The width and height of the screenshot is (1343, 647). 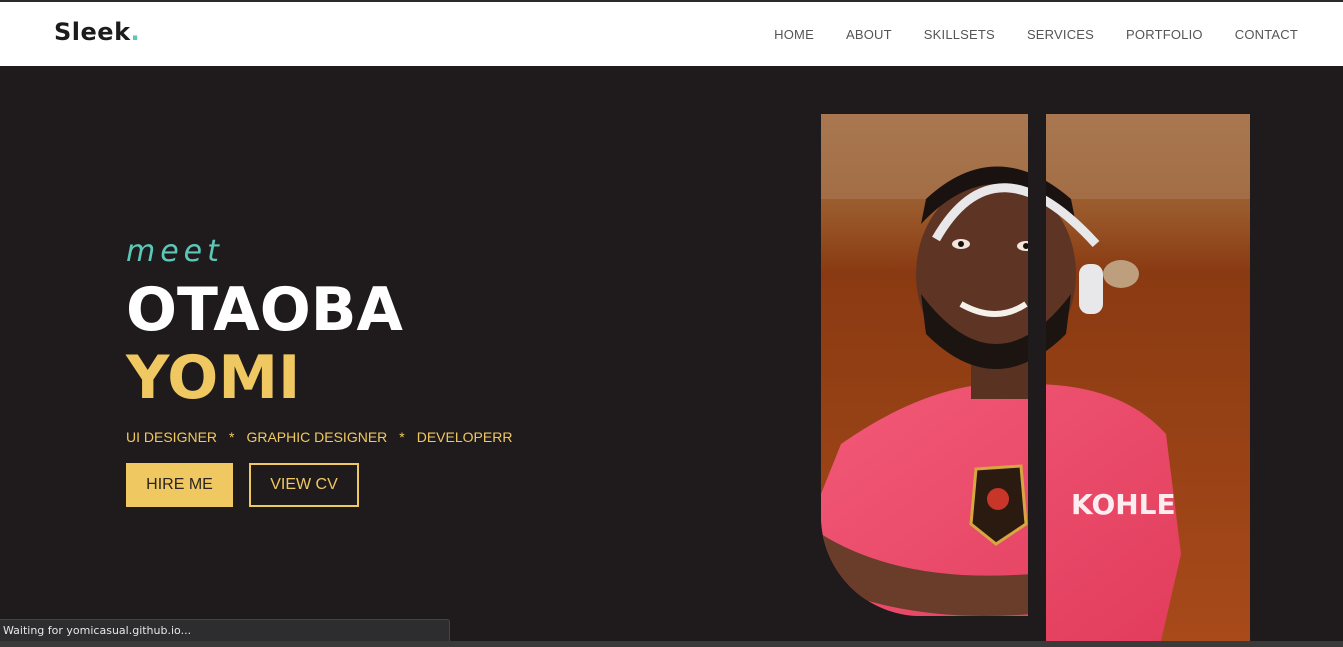 I want to click on logo-text: Sleek, so click(x=92, y=32).